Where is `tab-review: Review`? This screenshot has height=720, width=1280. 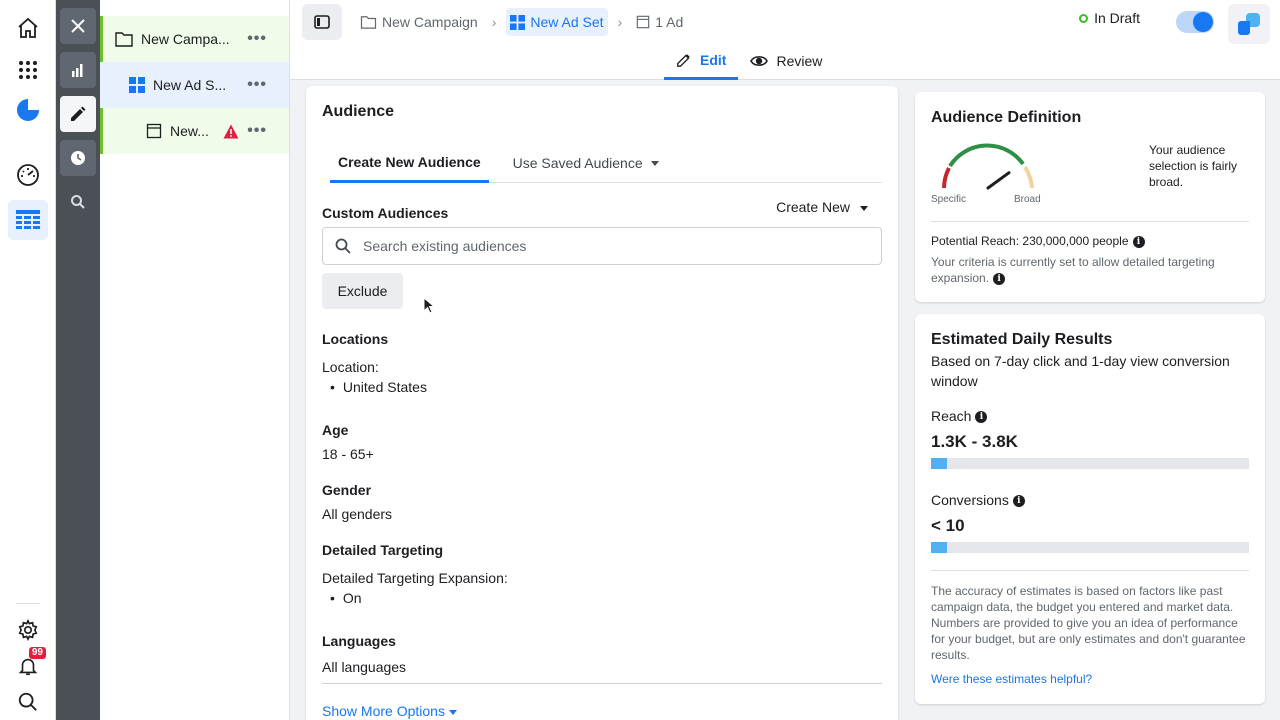 tab-review: Review is located at coordinates (786, 61).